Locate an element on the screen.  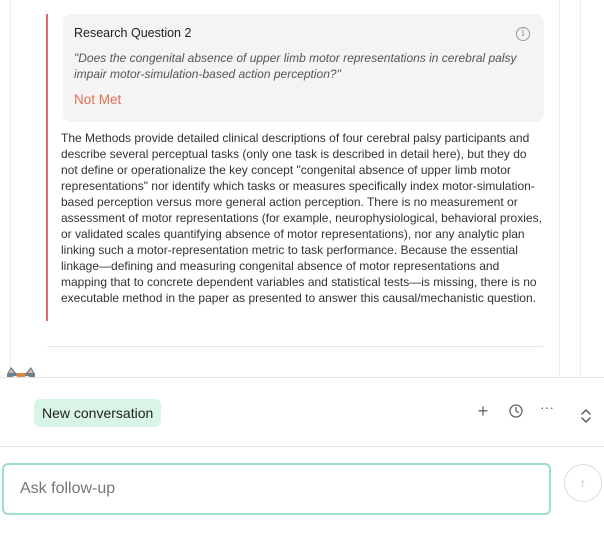
ask-follow-up-input is located at coordinates (276, 489).